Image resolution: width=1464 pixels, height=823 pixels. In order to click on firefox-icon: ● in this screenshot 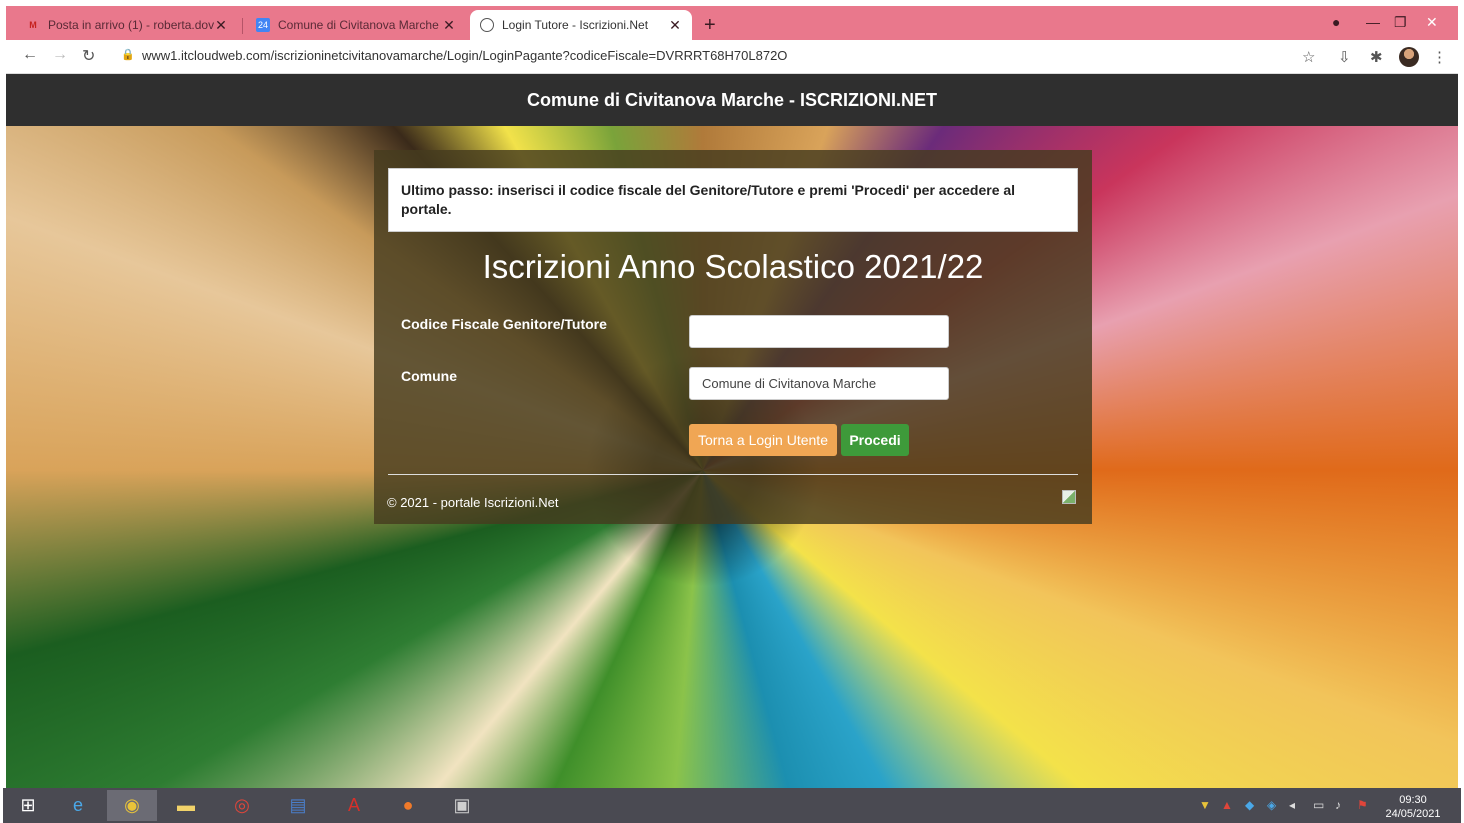, I will do `click(408, 805)`.